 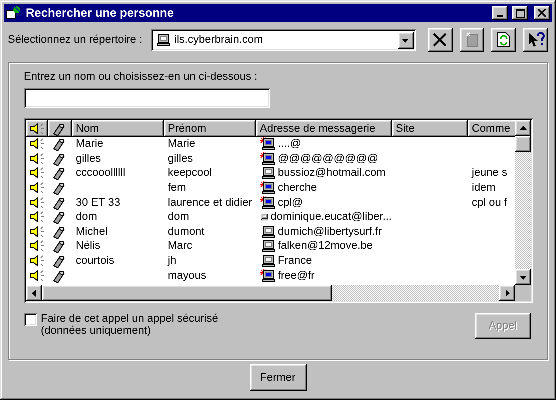 I want to click on table-cell: dumich@libertysurf.fr, so click(x=330, y=232).